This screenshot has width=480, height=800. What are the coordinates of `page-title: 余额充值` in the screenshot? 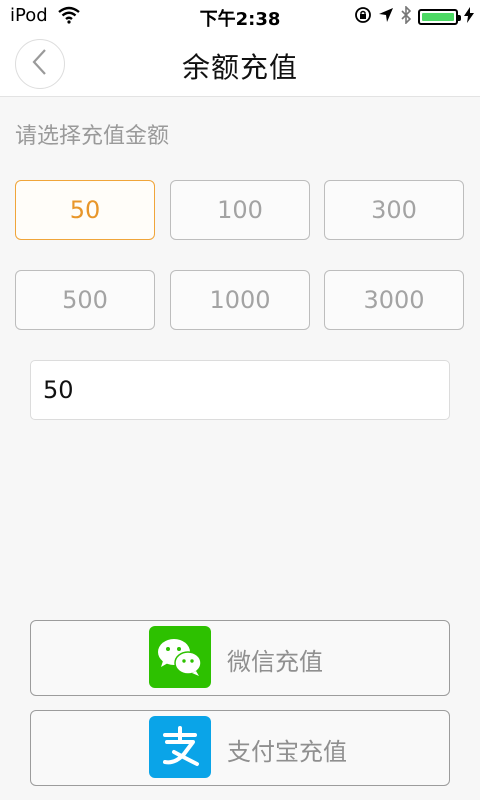 It's located at (239, 67).